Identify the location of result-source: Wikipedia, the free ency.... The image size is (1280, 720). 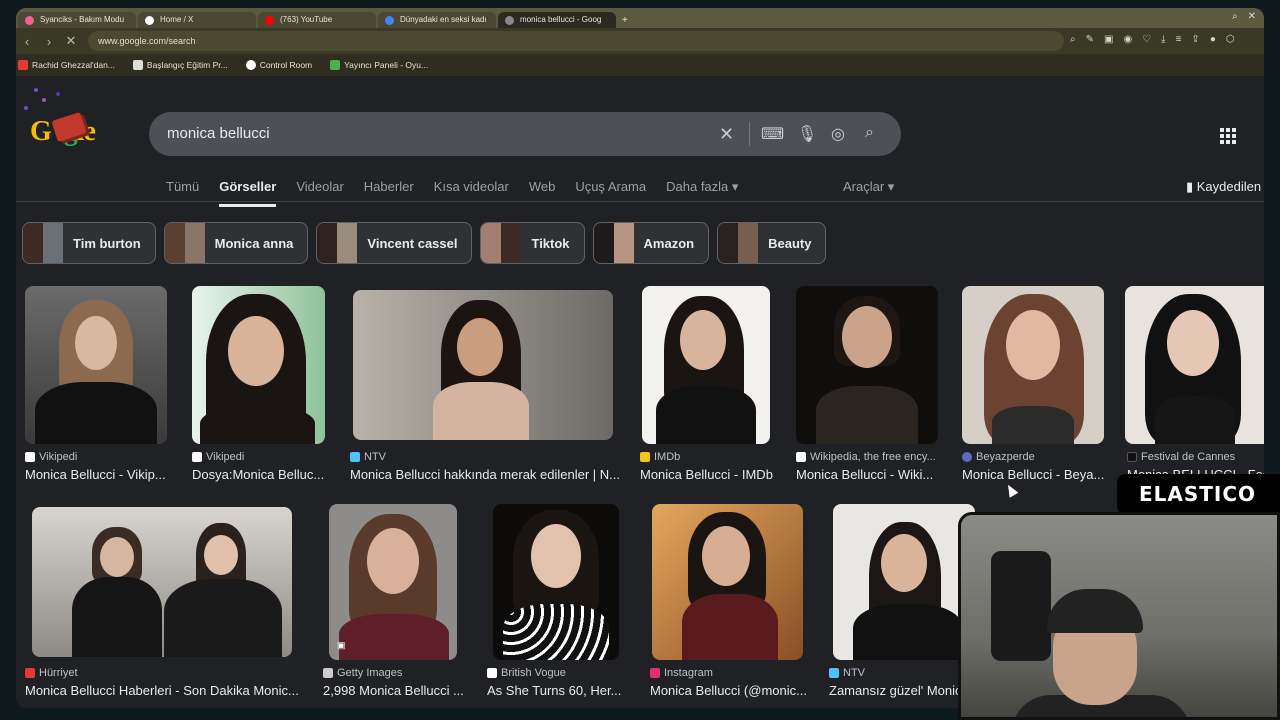
(867, 457).